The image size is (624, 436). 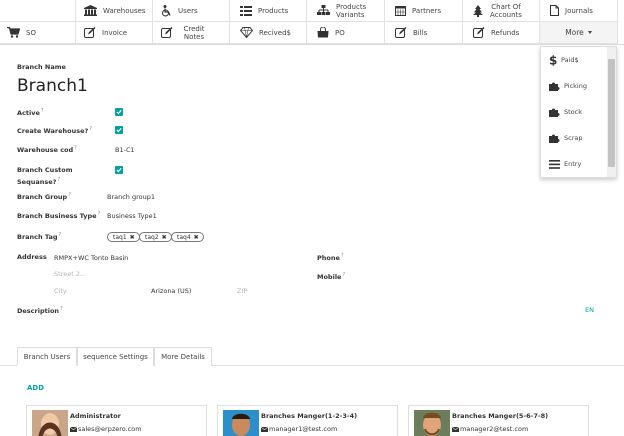 I want to click on list-icon, so click(x=246, y=10).